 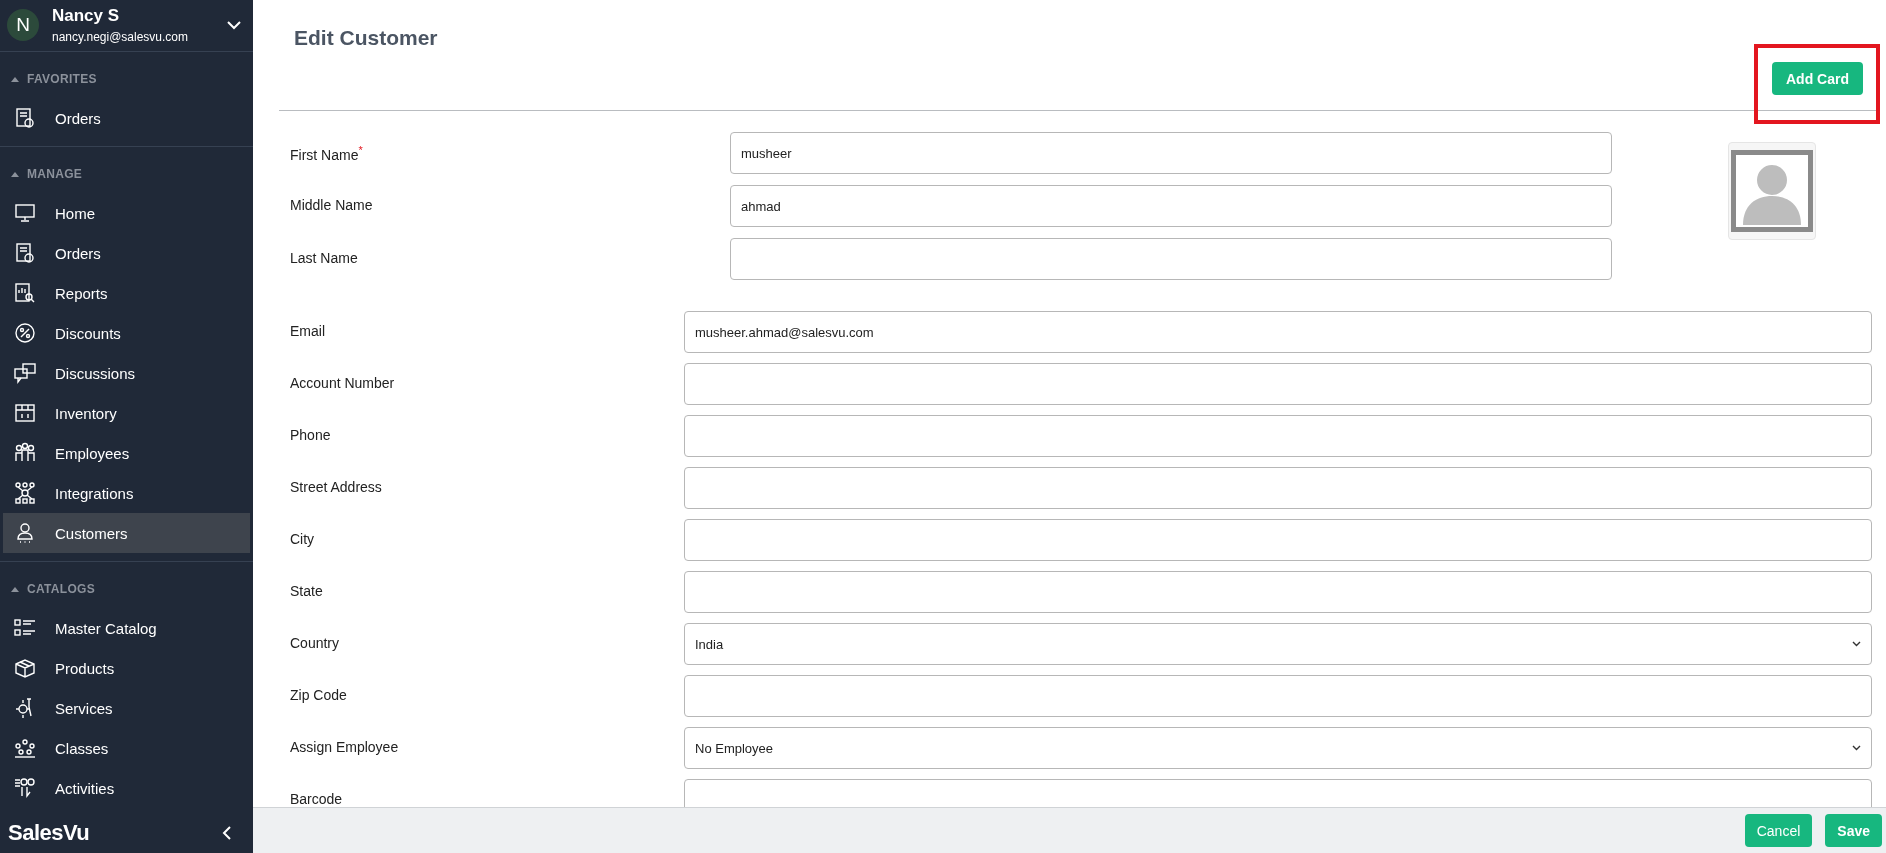 What do you see at coordinates (126, 213) in the screenshot?
I see `nav-item: Home` at bounding box center [126, 213].